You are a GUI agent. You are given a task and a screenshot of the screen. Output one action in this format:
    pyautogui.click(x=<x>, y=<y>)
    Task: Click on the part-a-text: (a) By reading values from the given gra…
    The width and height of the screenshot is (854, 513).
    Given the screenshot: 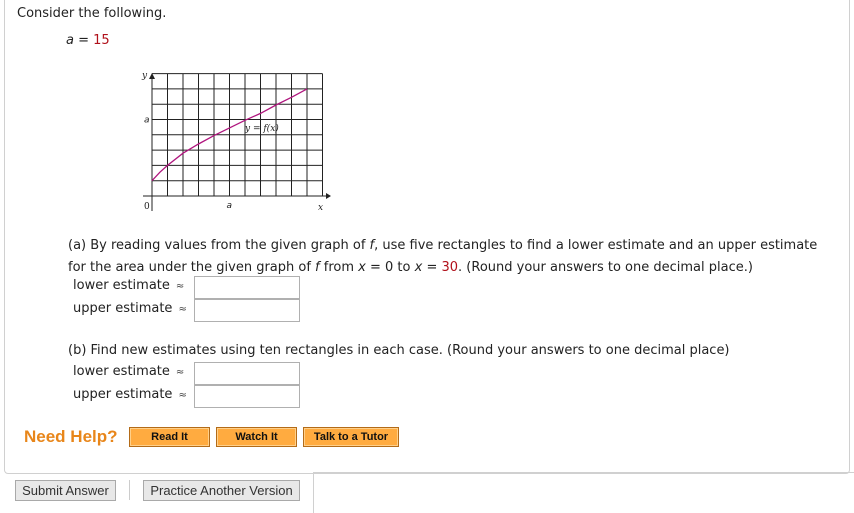 What is the action you would take?
    pyautogui.click(x=219, y=245)
    